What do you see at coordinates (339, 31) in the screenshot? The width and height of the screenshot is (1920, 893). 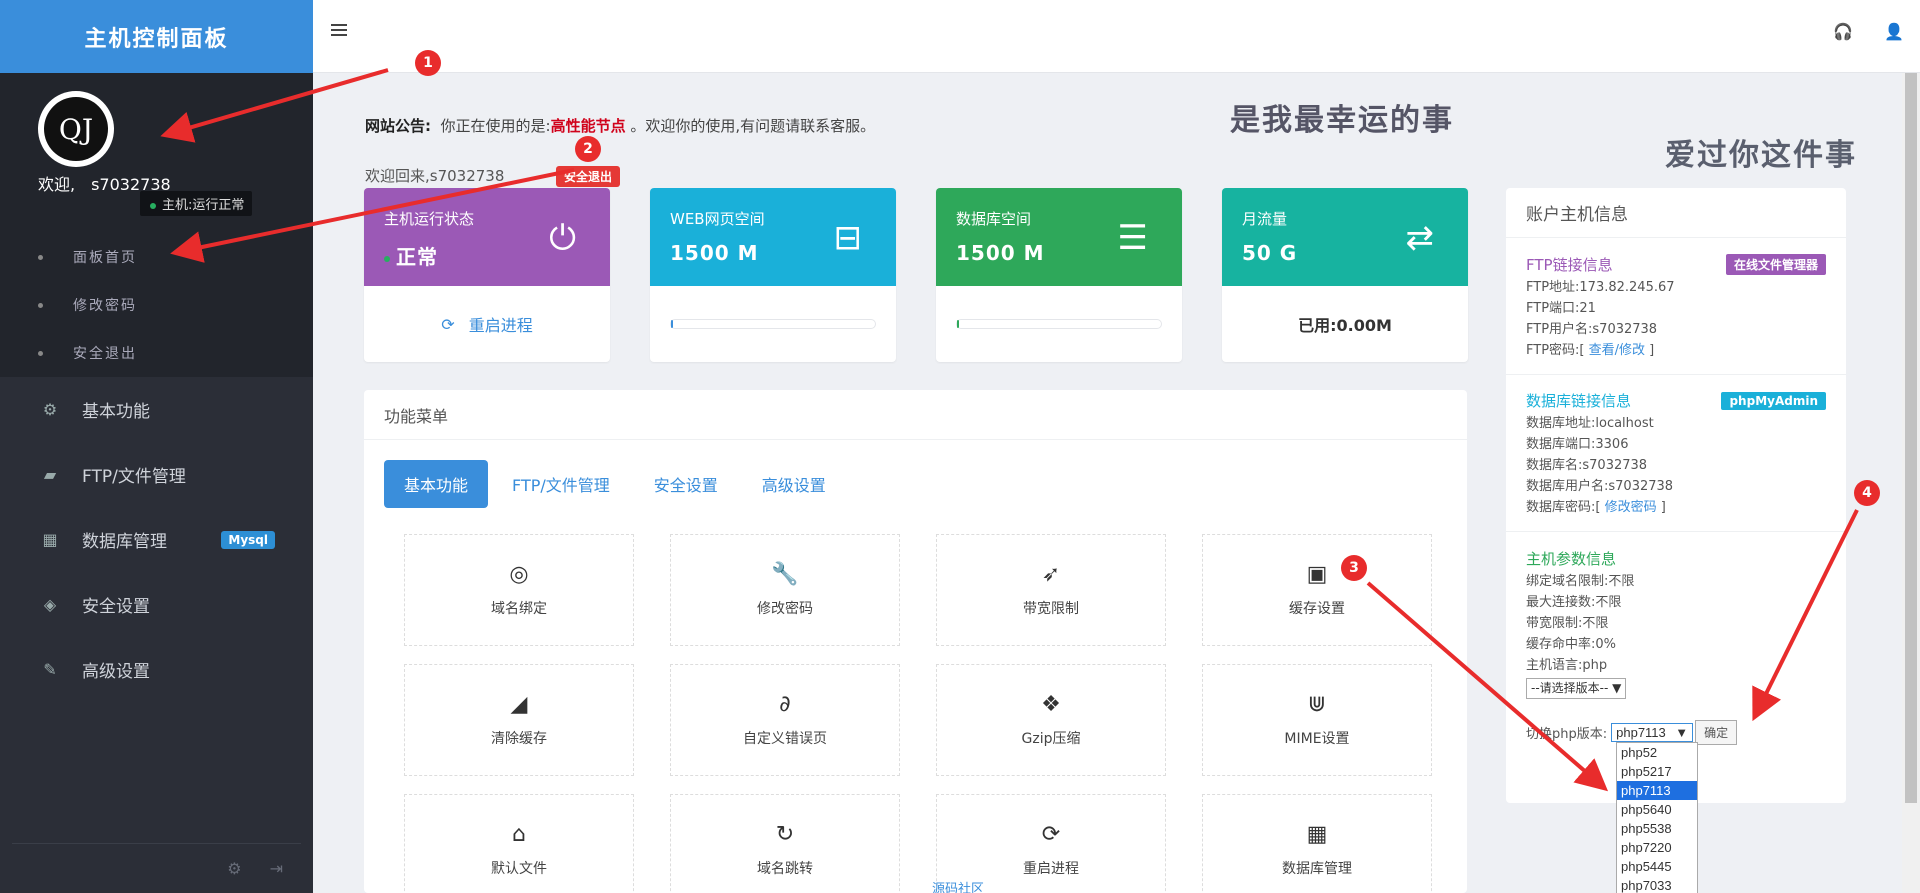 I see `menu-toggle-icon` at bounding box center [339, 31].